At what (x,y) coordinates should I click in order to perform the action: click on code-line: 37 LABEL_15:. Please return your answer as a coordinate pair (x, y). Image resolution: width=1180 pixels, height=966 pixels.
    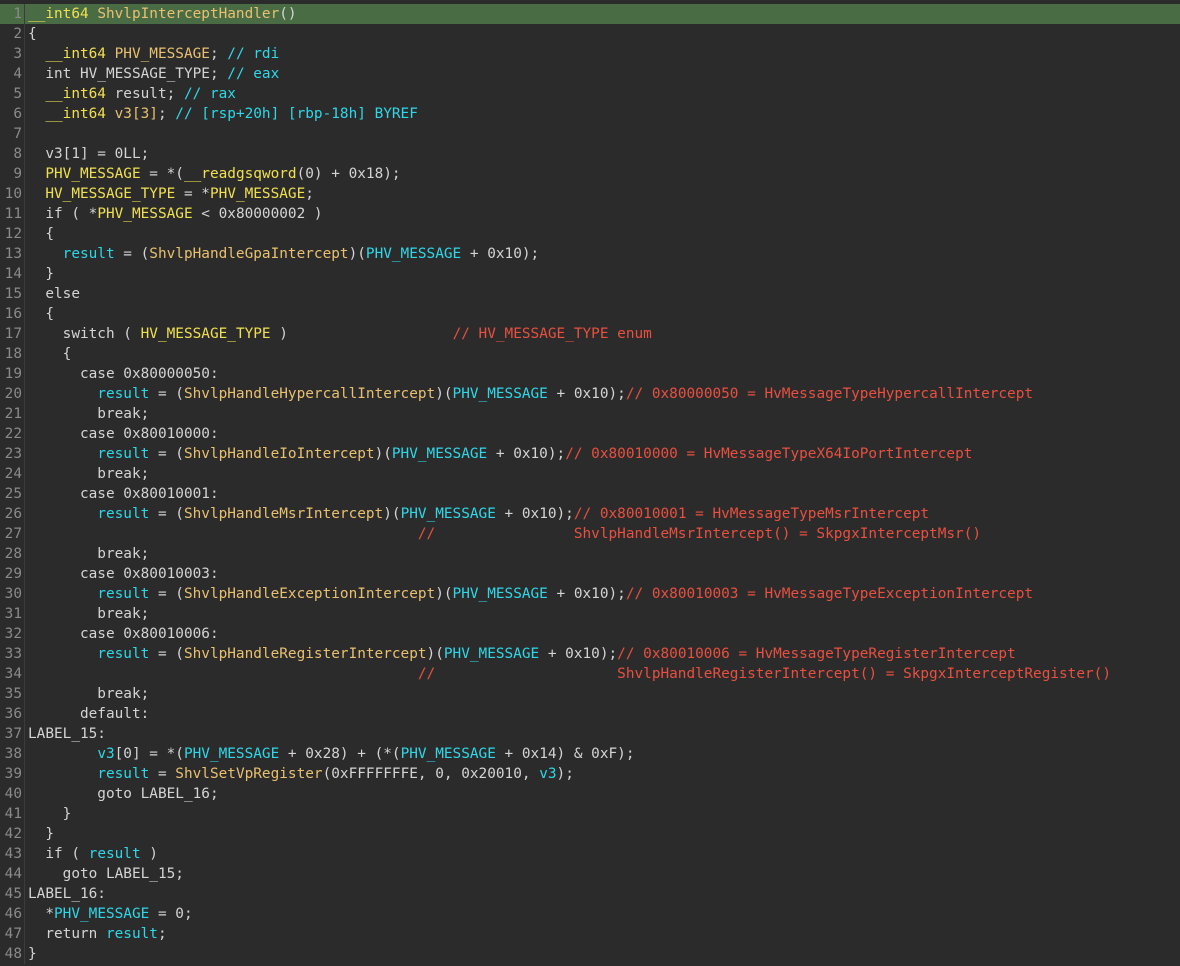
    Looking at the image, I should click on (590, 734).